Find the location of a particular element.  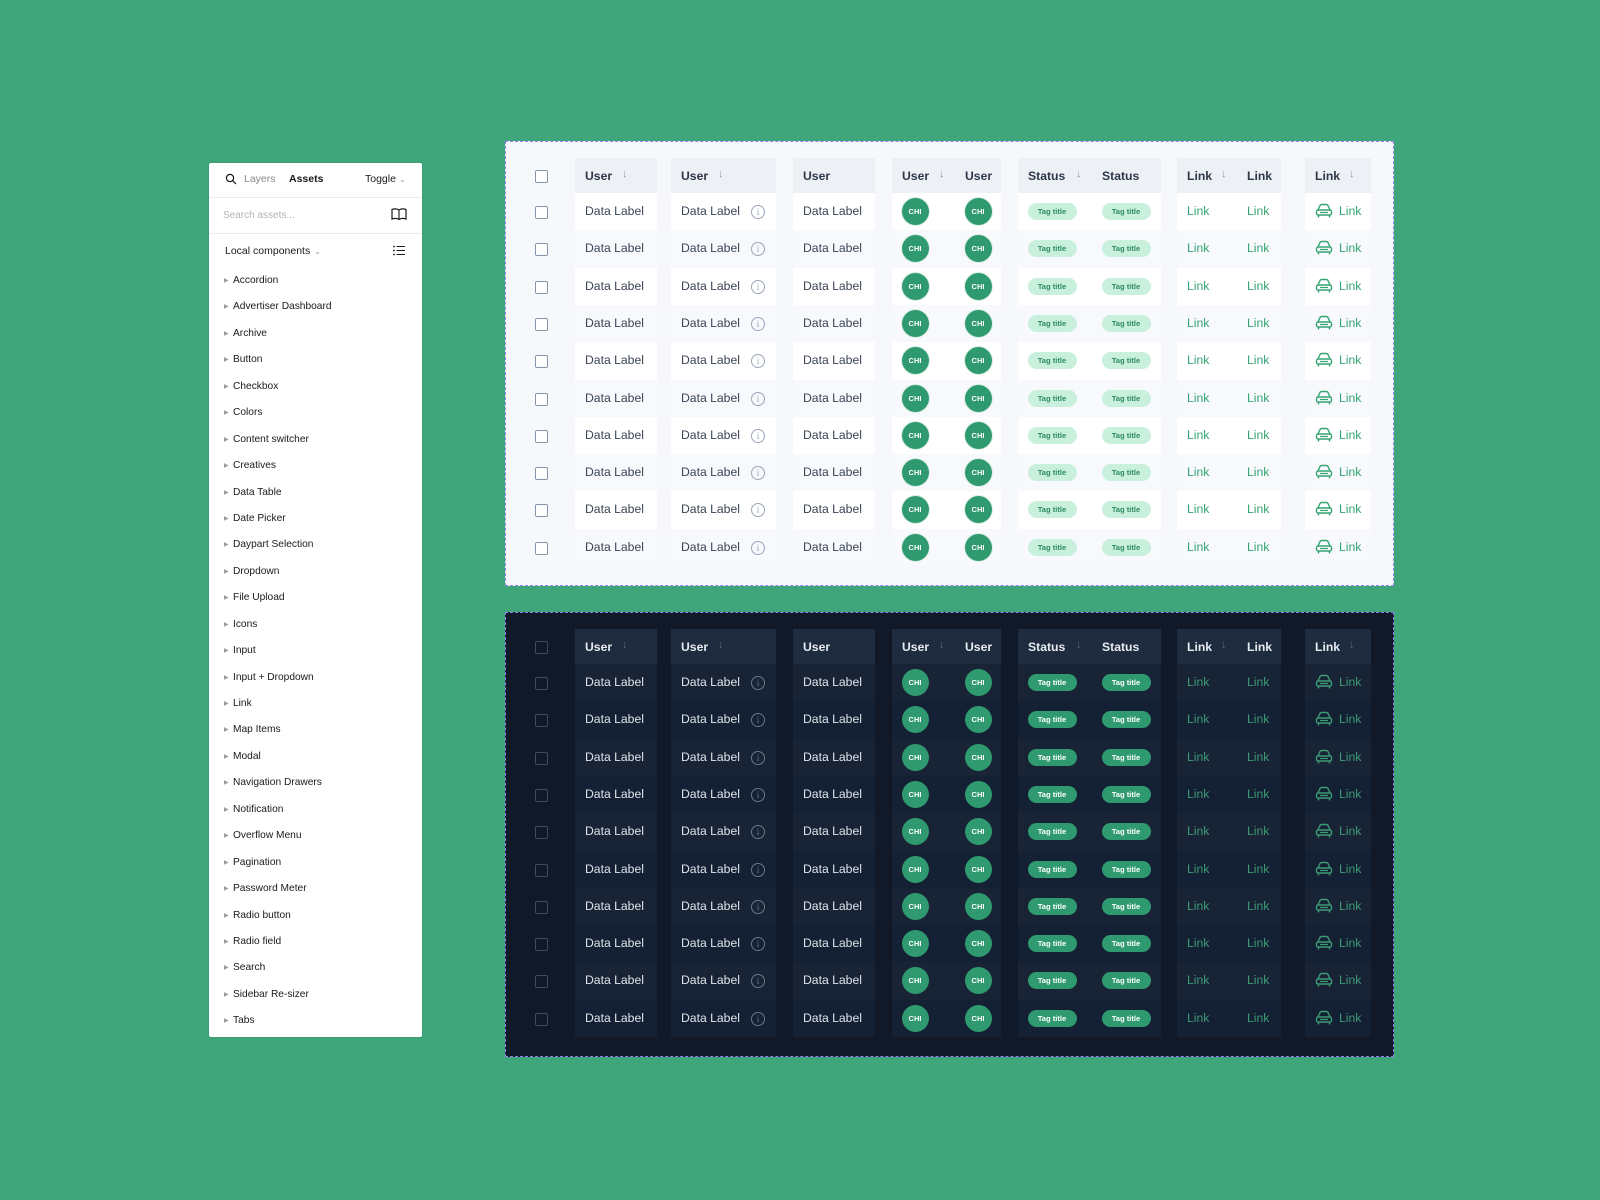

component-item: ▶ Overflow Menu is located at coordinates (315, 841).